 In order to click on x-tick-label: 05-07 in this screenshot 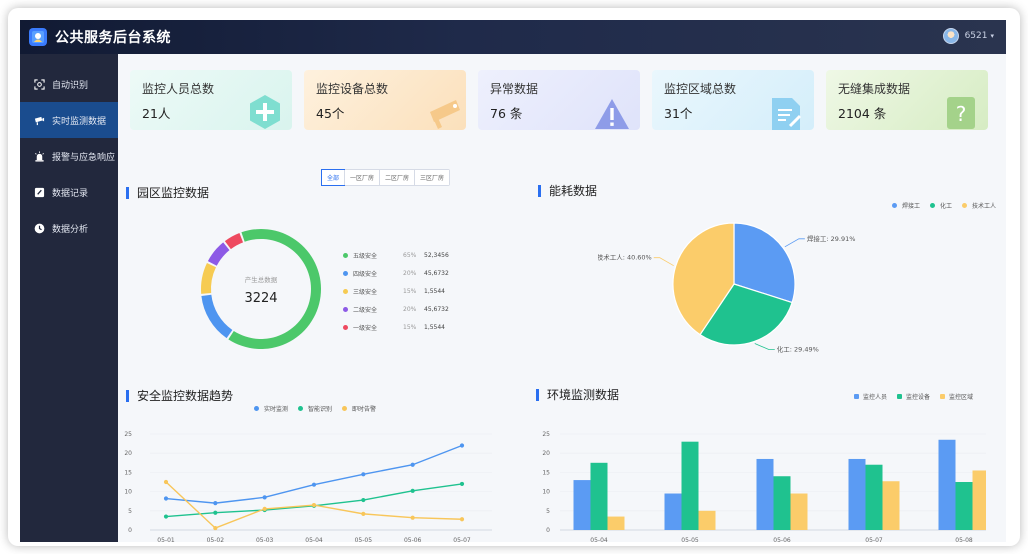, I will do `click(462, 539)`.